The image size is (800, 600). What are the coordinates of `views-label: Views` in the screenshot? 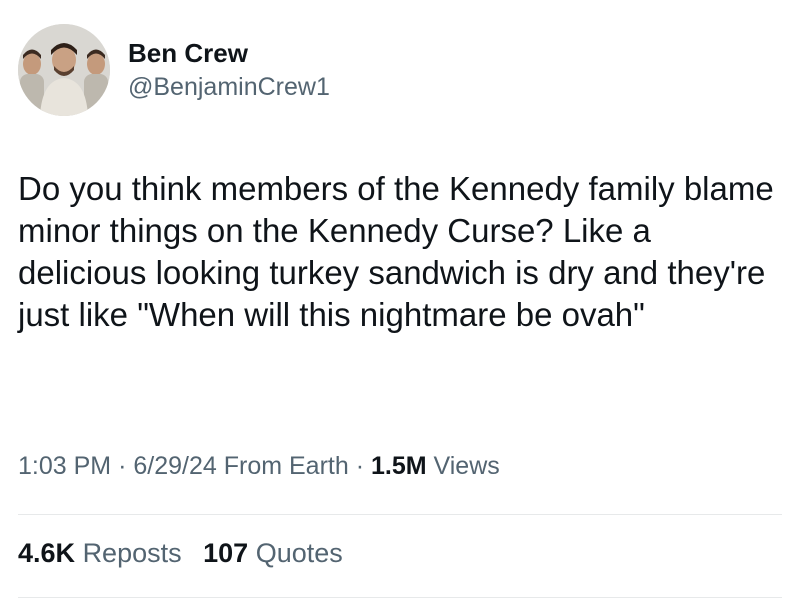 It's located at (466, 466).